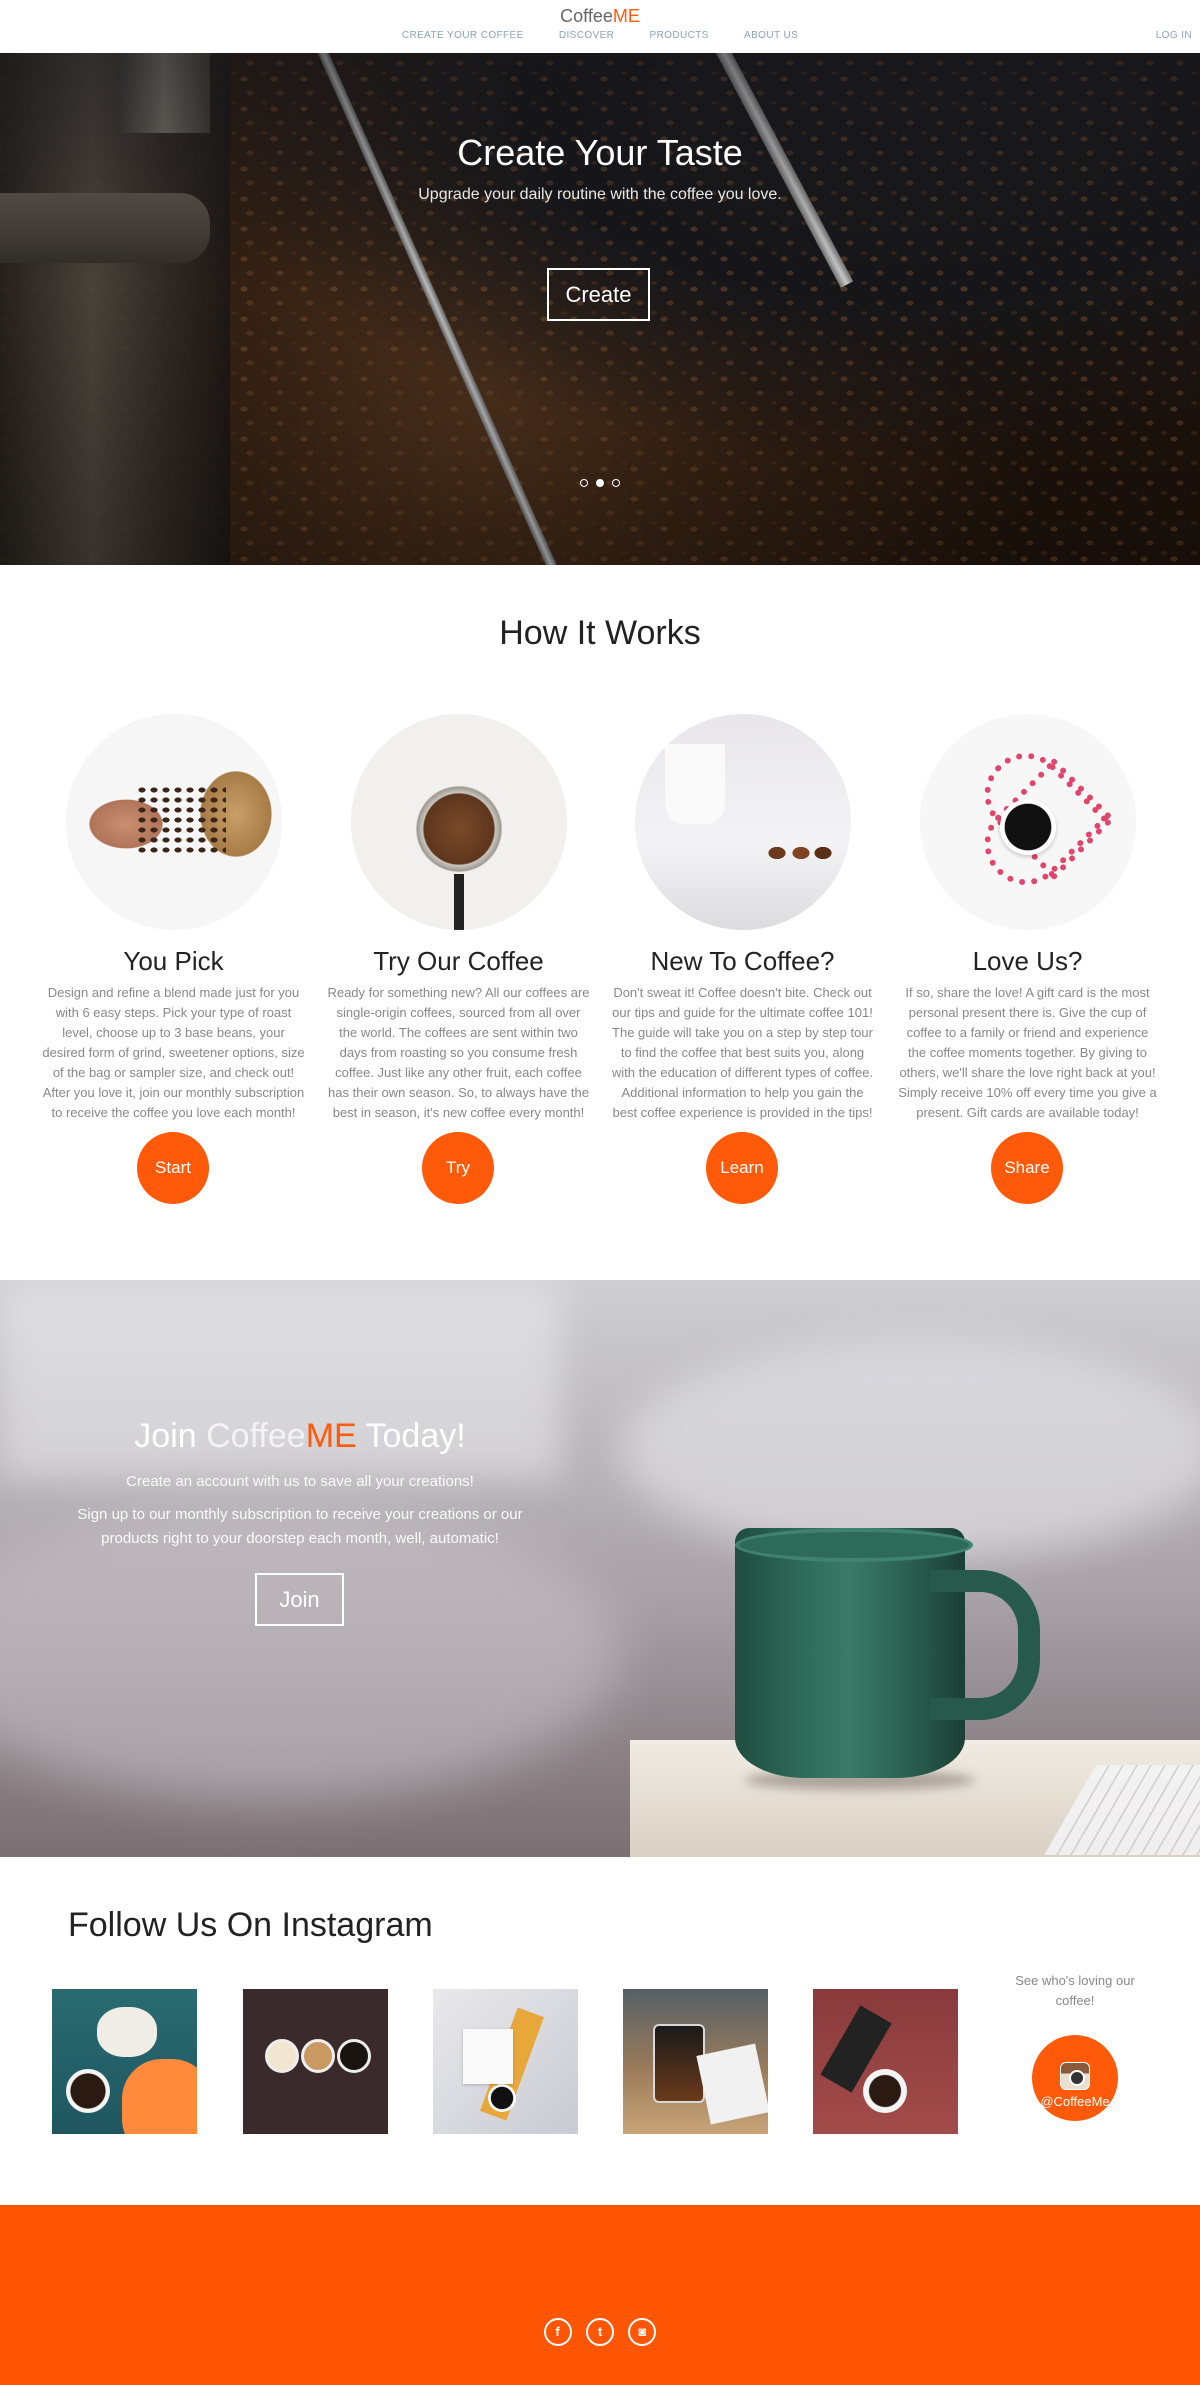 The image size is (1200, 2385). I want to click on ground-coffee-image, so click(458, 822).